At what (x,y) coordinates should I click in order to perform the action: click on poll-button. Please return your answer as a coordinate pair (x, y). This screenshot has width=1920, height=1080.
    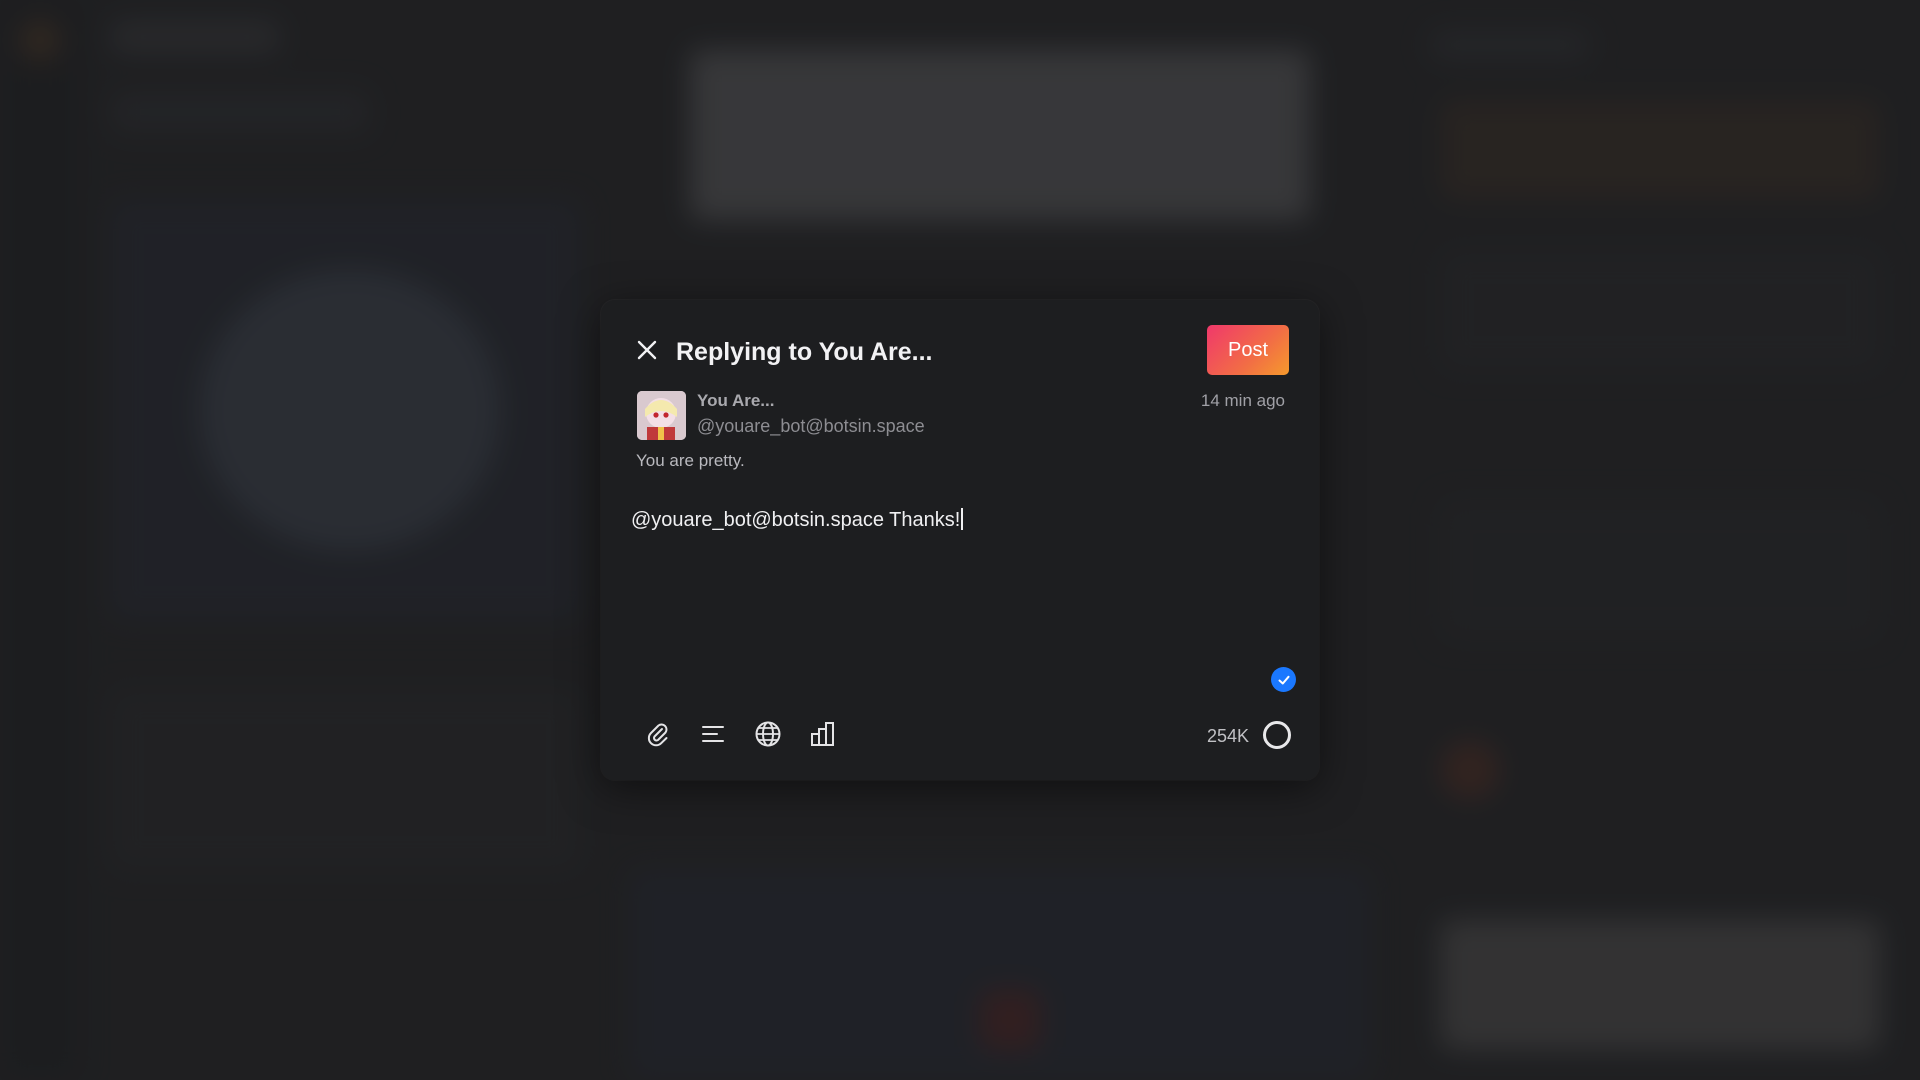
    Looking at the image, I should click on (823, 736).